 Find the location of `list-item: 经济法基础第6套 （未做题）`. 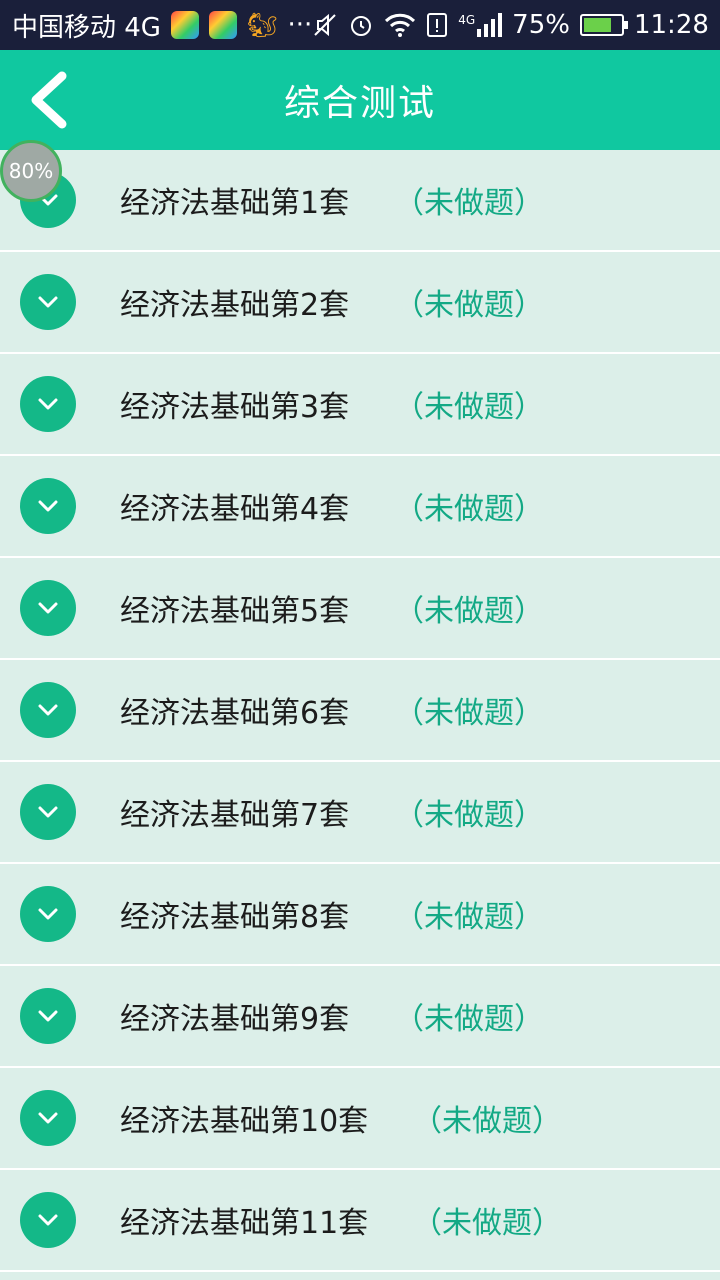

list-item: 经济法基础第6套 （未做题） is located at coordinates (360, 711).